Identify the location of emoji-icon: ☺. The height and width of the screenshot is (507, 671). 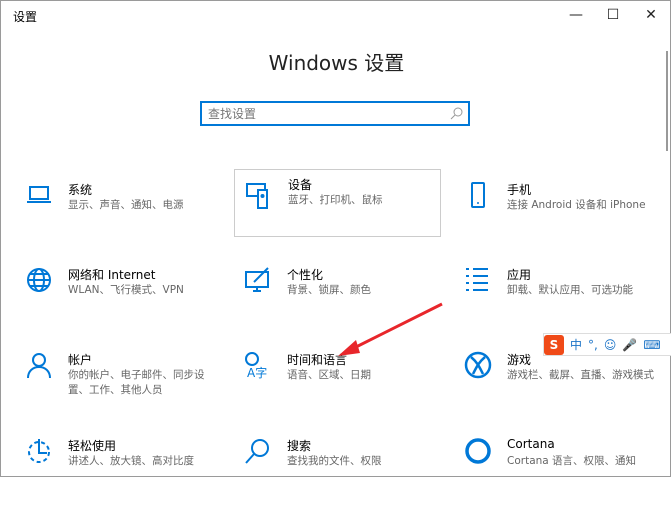
(610, 345).